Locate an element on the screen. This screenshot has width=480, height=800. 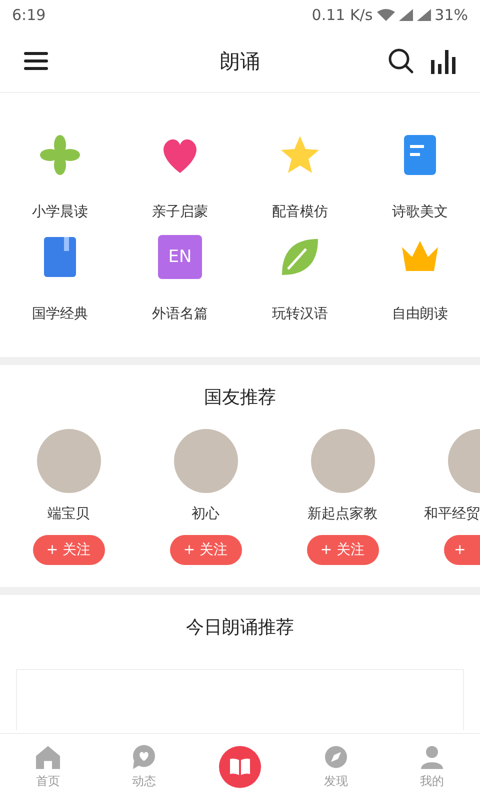
read-button is located at coordinates (240, 767).